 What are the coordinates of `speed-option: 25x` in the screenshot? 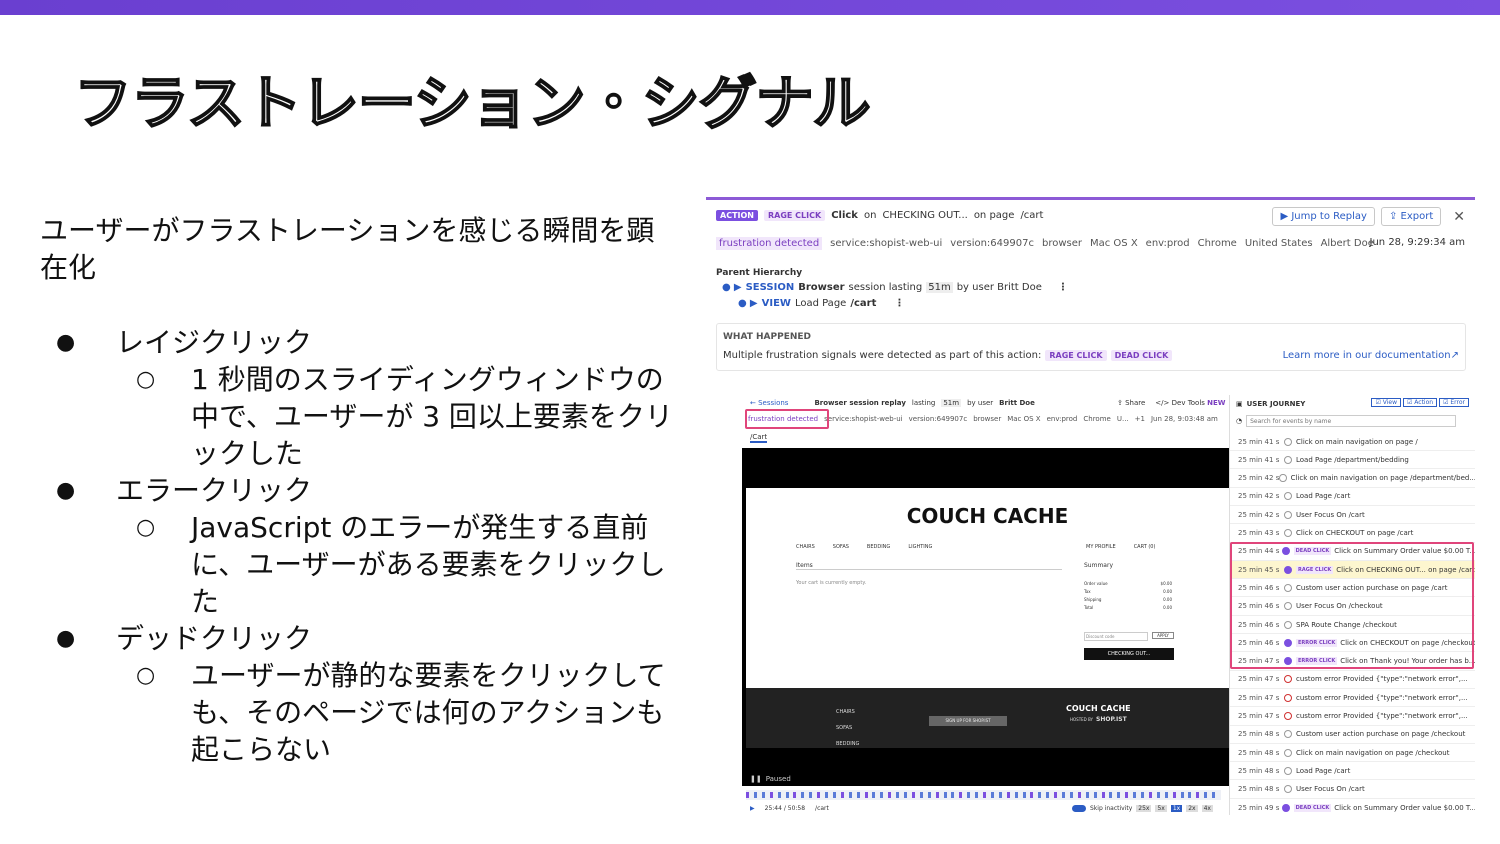 It's located at (1144, 808).